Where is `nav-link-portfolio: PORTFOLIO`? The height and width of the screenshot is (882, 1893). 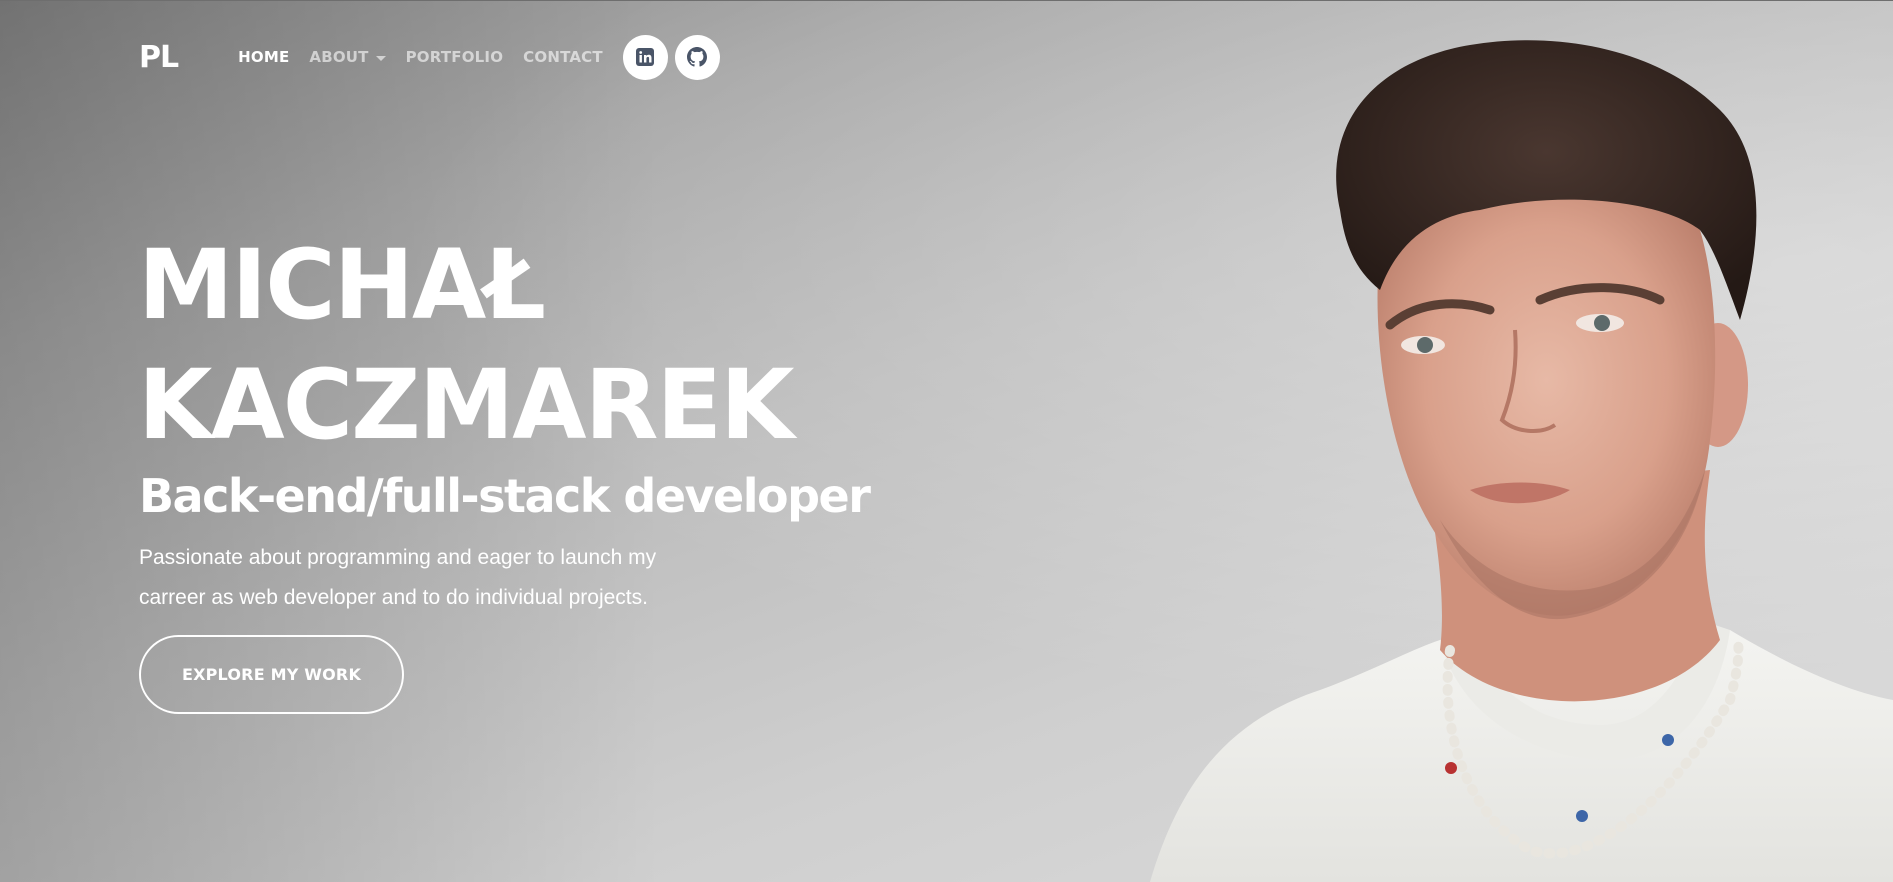 nav-link-portfolio: PORTFOLIO is located at coordinates (455, 57).